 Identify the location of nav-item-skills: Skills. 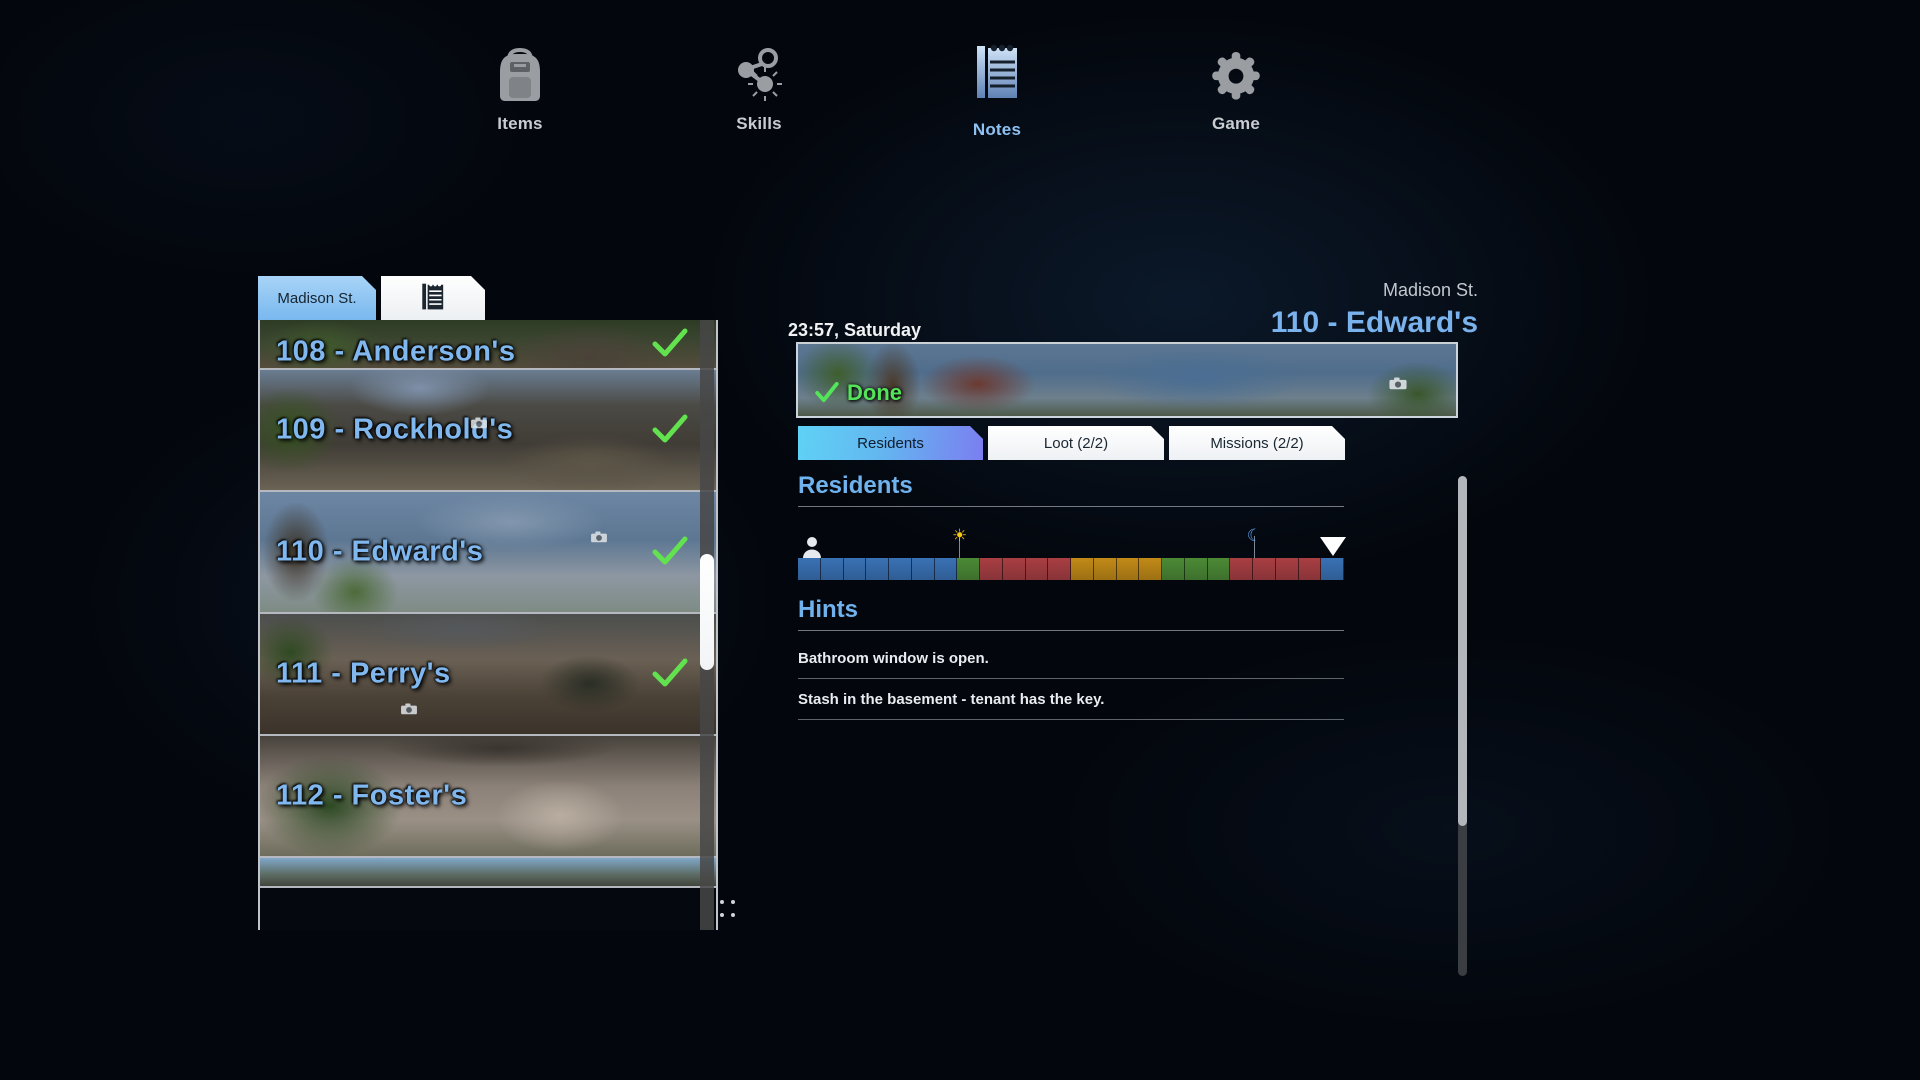
(759, 87).